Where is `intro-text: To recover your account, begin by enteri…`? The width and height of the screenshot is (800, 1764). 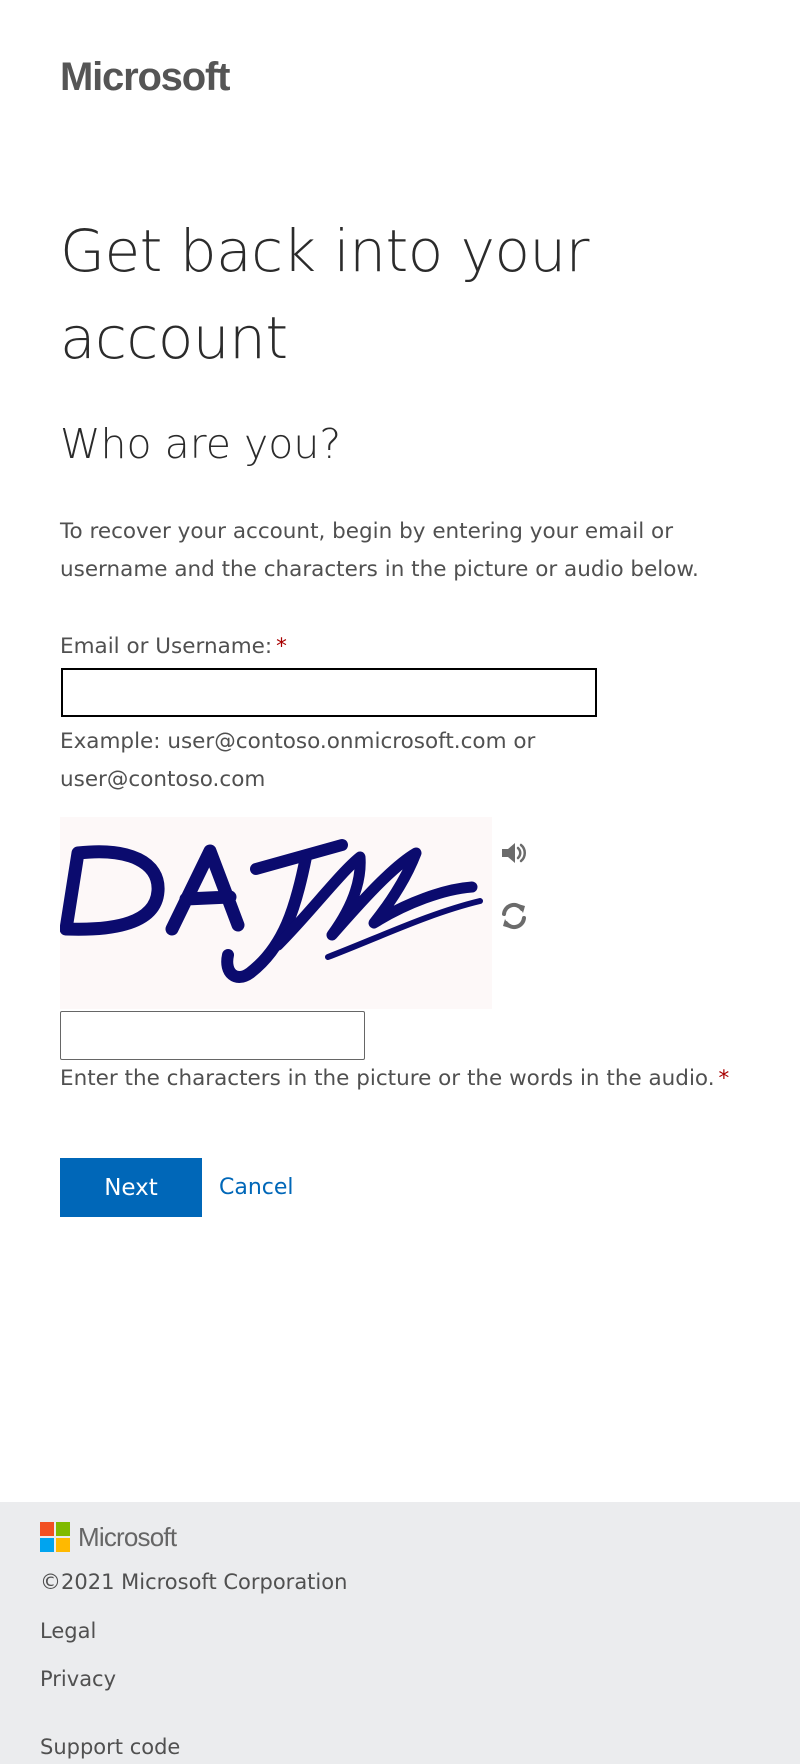 intro-text: To recover your account, begin by enteri… is located at coordinates (379, 550).